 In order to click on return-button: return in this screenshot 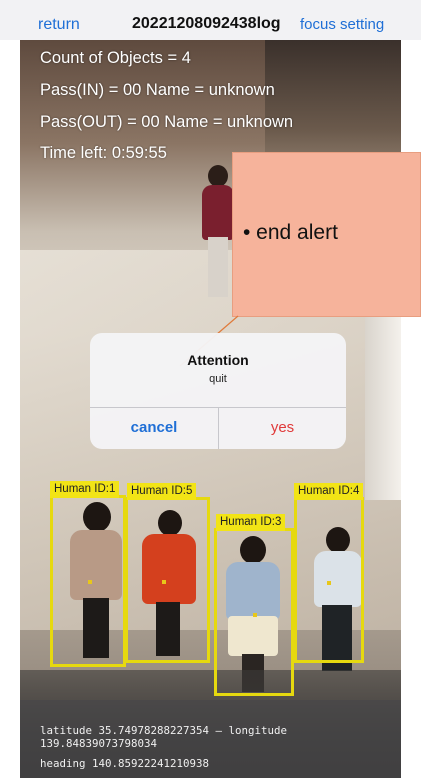, I will do `click(59, 25)`.